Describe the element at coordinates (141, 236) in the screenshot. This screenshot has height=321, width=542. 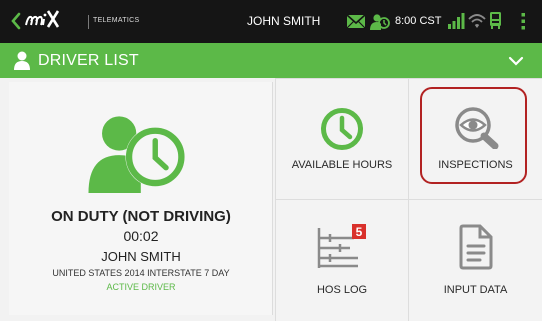
I see `duty-timer: 00:02` at that location.